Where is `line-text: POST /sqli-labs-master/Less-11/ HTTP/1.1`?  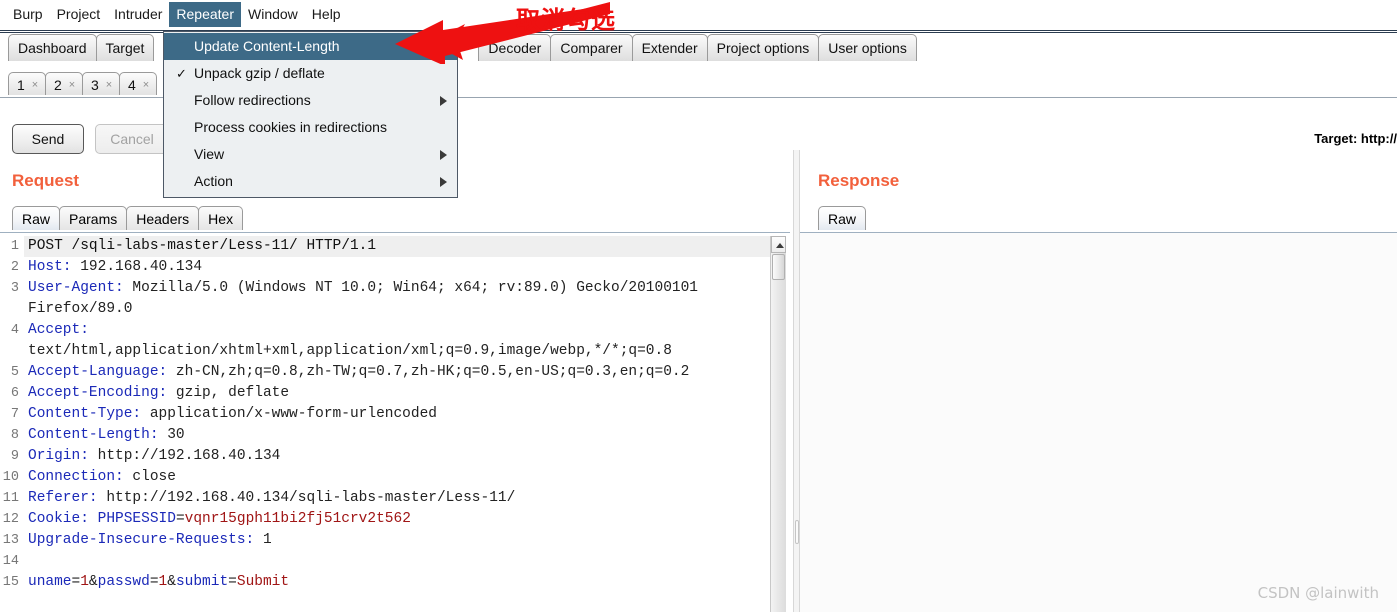
line-text: POST /sqli-labs-master/Less-11/ HTTP/1.1 is located at coordinates (397, 246).